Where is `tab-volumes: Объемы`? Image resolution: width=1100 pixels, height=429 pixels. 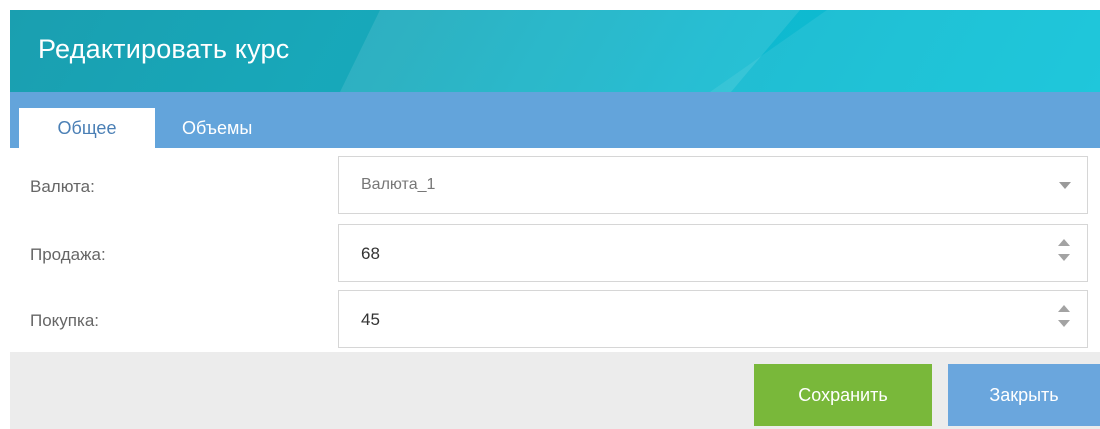
tab-volumes: Объемы is located at coordinates (217, 128).